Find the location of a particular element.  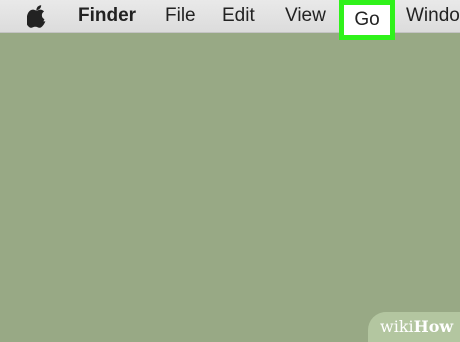

watermark-prefix: wiki is located at coordinates (397, 326).